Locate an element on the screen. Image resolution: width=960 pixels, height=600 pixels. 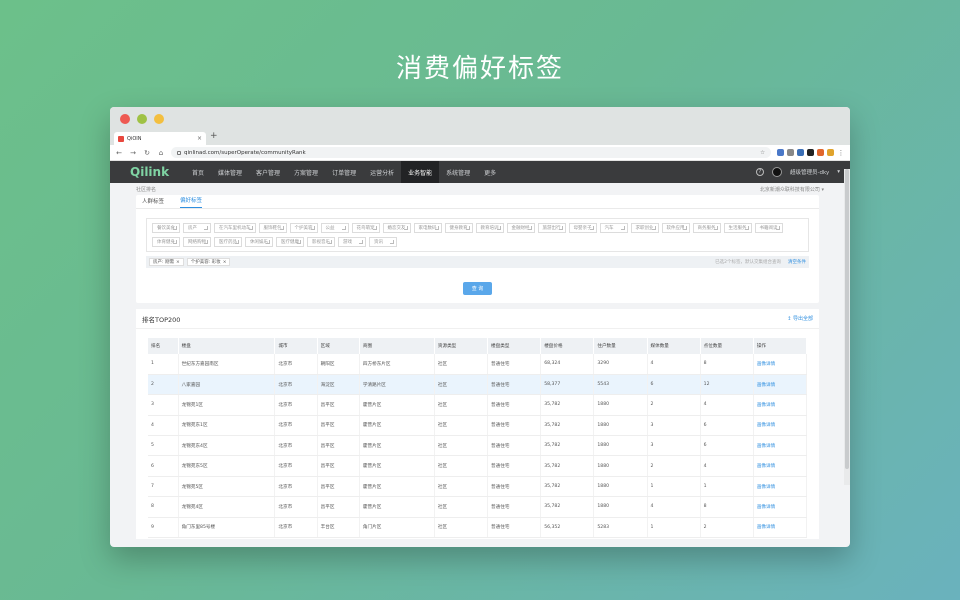
filter-tab: 人群标签 is located at coordinates (153, 202).